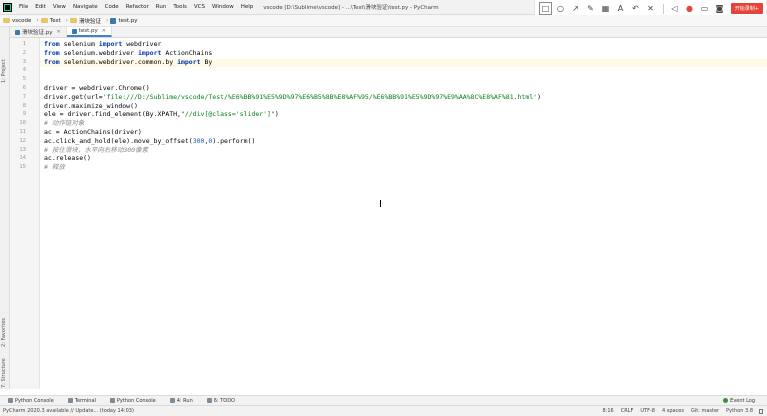  What do you see at coordinates (97, 88) in the screenshot?
I see `code-line: driver = webdriver.Chrome()` at bounding box center [97, 88].